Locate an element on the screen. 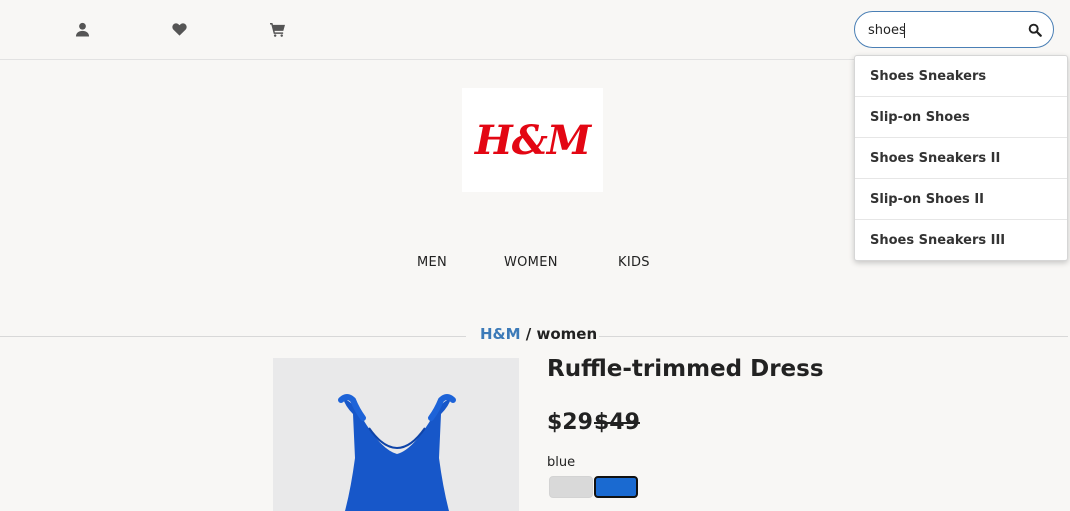 The width and height of the screenshot is (1070, 511). nav-women: WOMEN is located at coordinates (531, 262).